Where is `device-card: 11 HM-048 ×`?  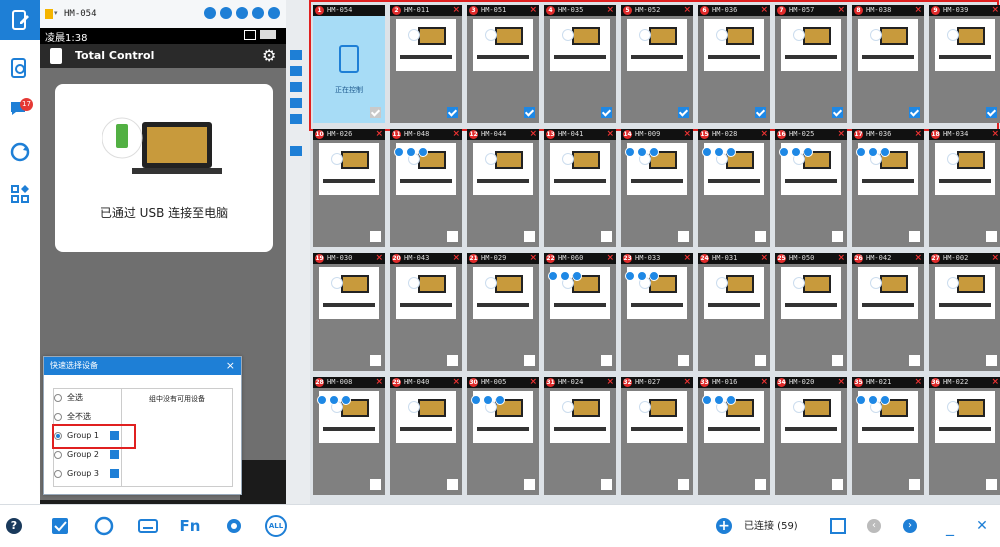
device-card: 11 HM-048 × is located at coordinates (426, 188).